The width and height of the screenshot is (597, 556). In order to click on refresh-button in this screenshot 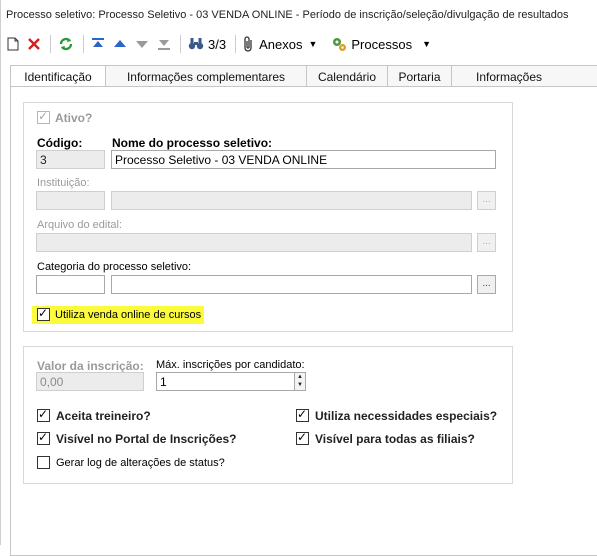, I will do `click(66, 44)`.